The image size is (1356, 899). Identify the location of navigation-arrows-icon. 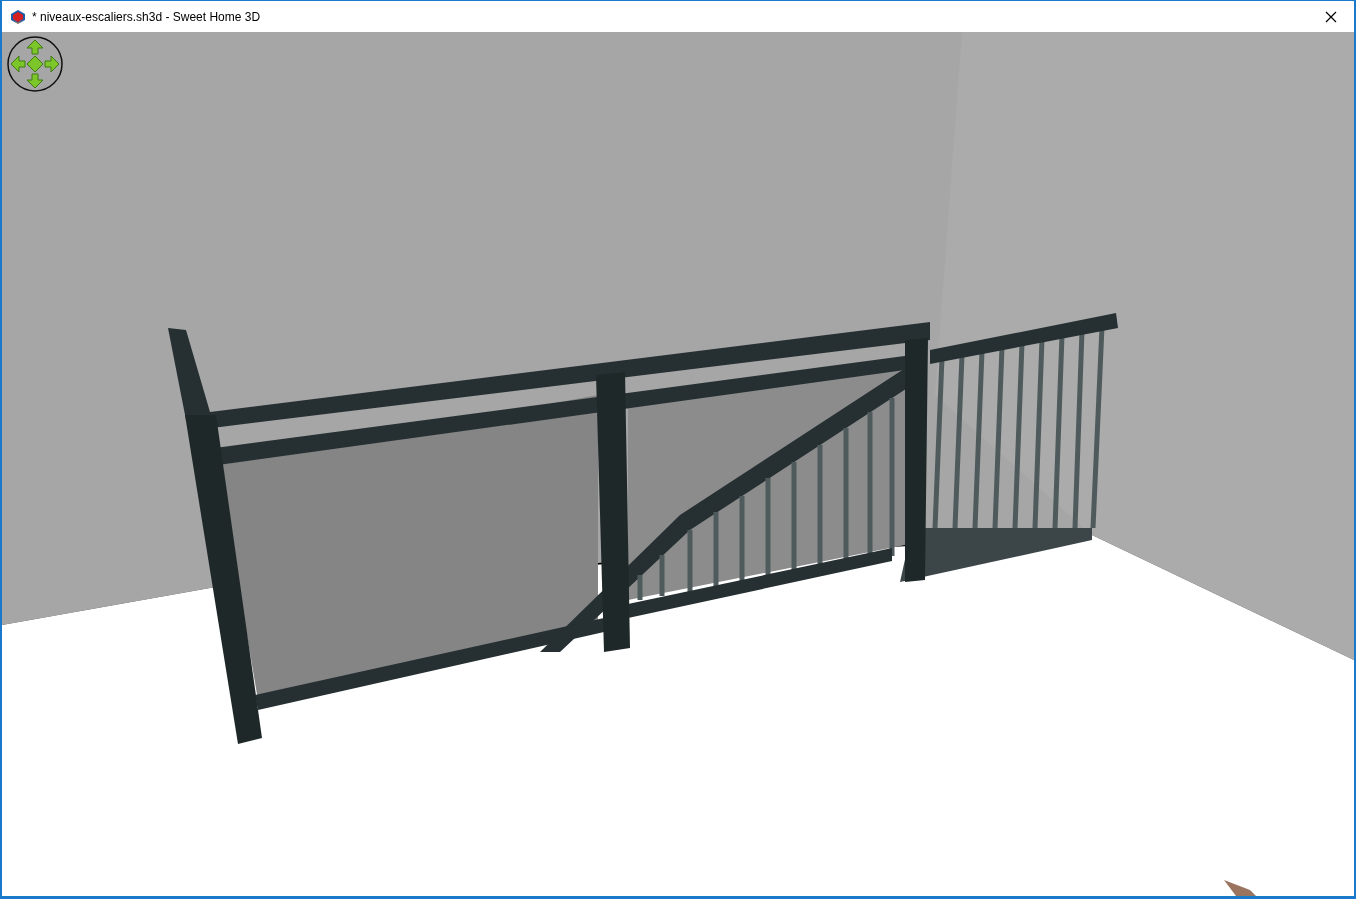
(35, 64).